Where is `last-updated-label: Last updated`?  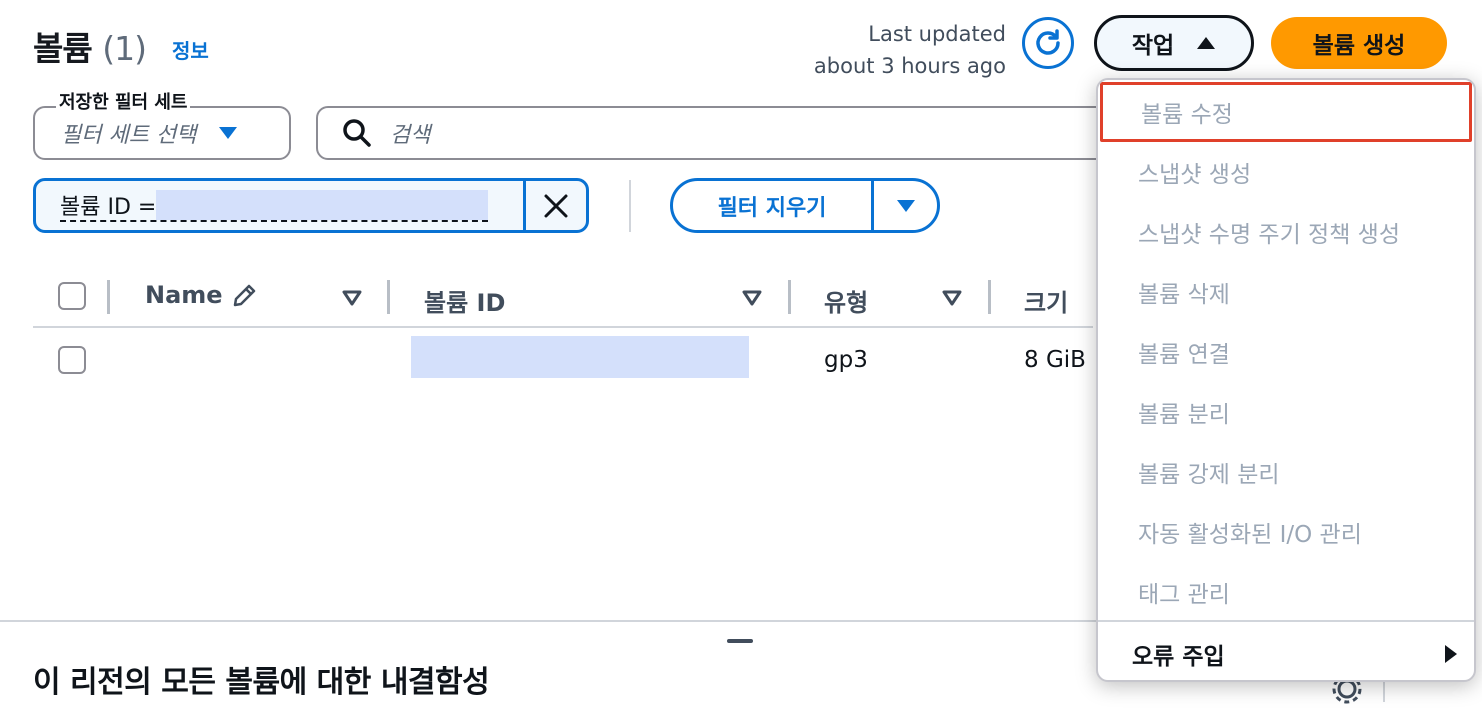
last-updated-label: Last updated is located at coordinates (937, 34).